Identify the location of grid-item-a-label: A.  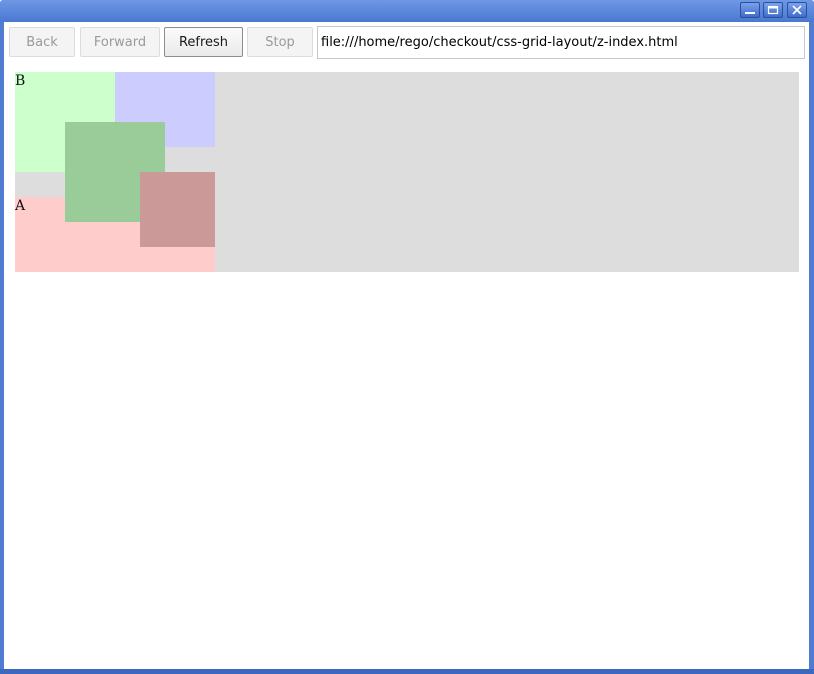
(20, 206).